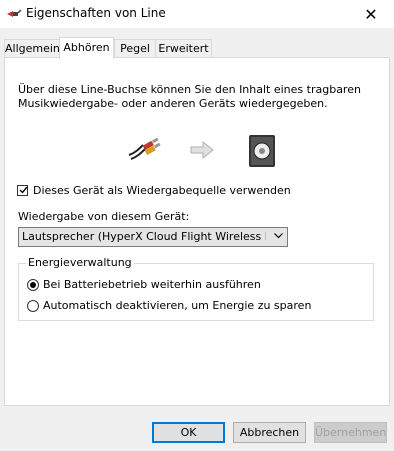  I want to click on power-management-title: Energieverwaltung, so click(80, 262).